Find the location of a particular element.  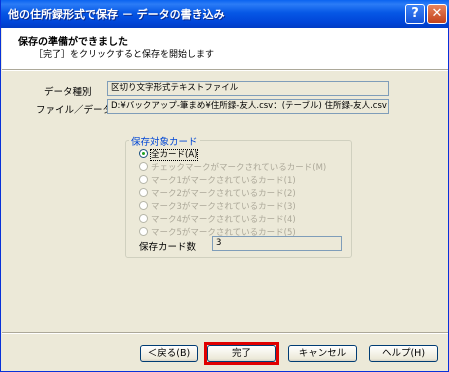

help-icon: ? is located at coordinates (415, 14).